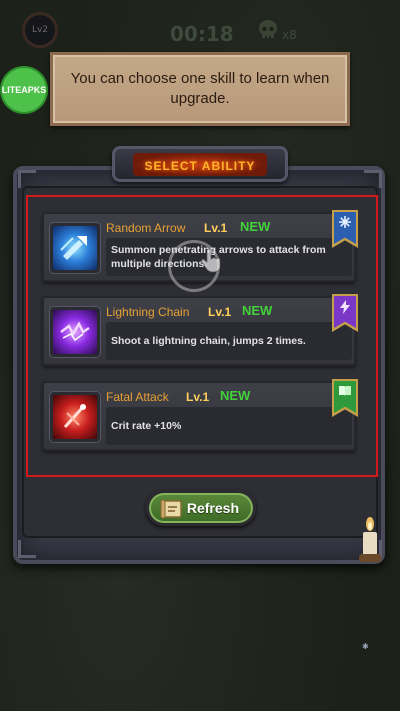 The image size is (400, 711). I want to click on player-level-label: Lv2, so click(40, 30).